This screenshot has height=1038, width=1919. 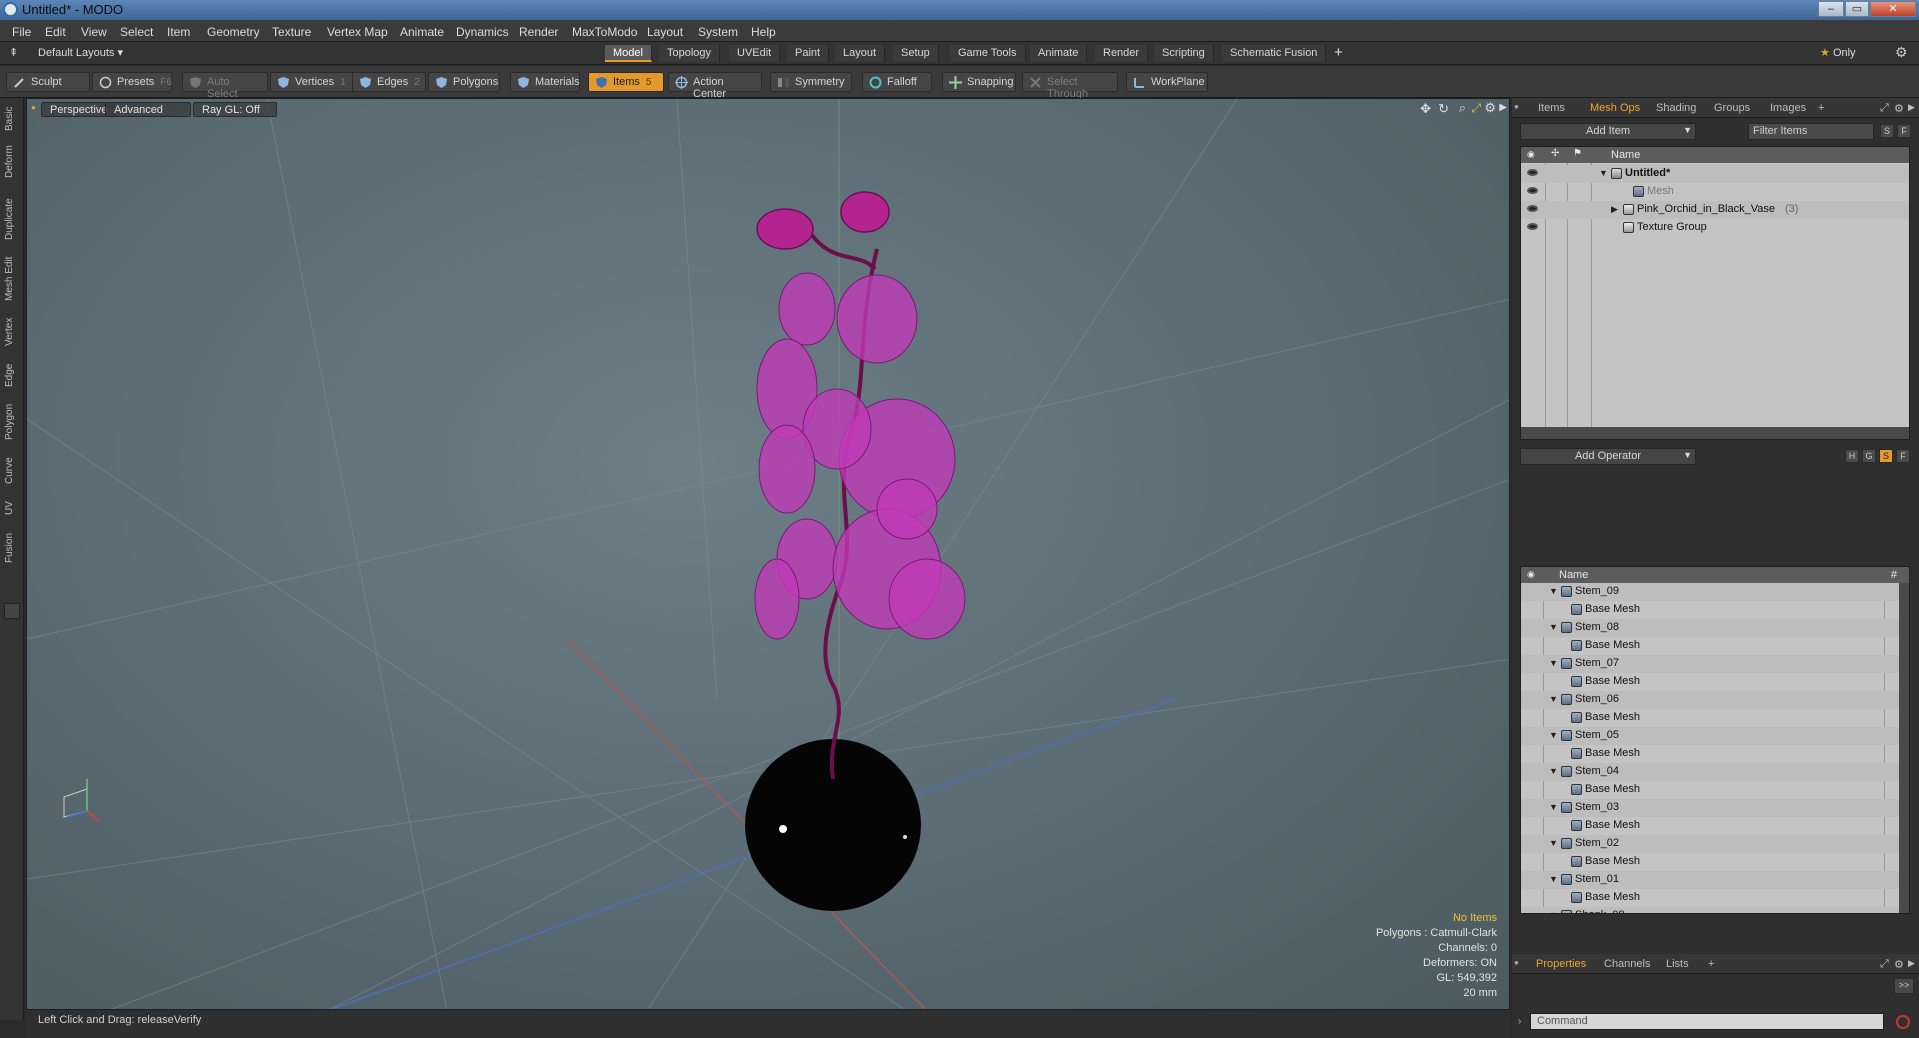 I want to click on tab-model: Model, so click(x=628, y=53).